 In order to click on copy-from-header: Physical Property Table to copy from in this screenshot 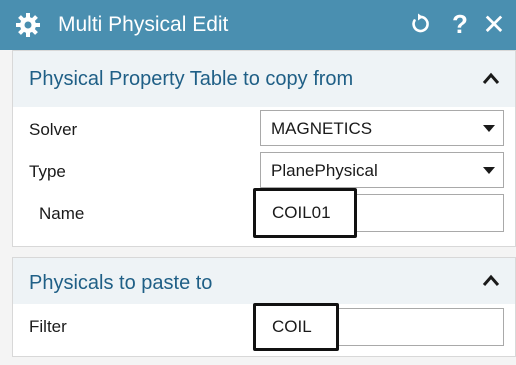, I will do `click(264, 79)`.